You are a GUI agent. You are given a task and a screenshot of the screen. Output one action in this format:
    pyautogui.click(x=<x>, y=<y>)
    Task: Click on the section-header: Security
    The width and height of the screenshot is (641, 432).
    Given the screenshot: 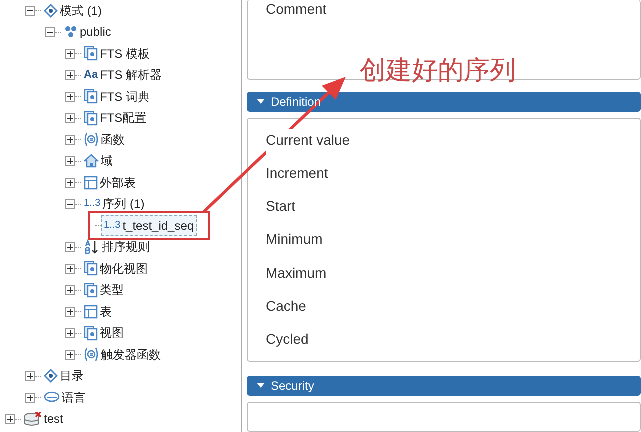 What is the action you would take?
    pyautogui.click(x=444, y=386)
    